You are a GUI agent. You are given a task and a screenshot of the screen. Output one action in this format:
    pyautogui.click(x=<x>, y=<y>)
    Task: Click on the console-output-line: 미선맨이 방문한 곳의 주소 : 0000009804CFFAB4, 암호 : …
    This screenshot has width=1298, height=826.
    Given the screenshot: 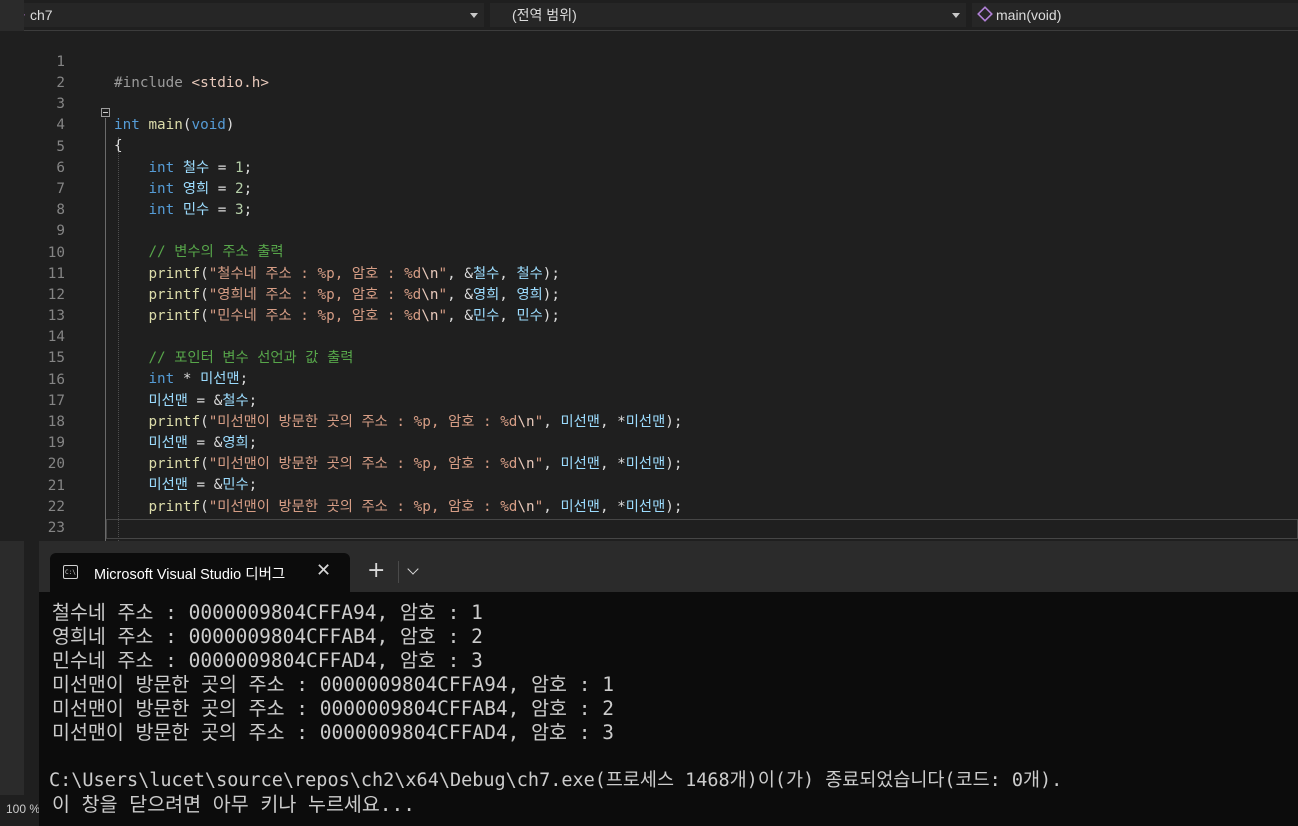 What is the action you would take?
    pyautogui.click(x=333, y=708)
    